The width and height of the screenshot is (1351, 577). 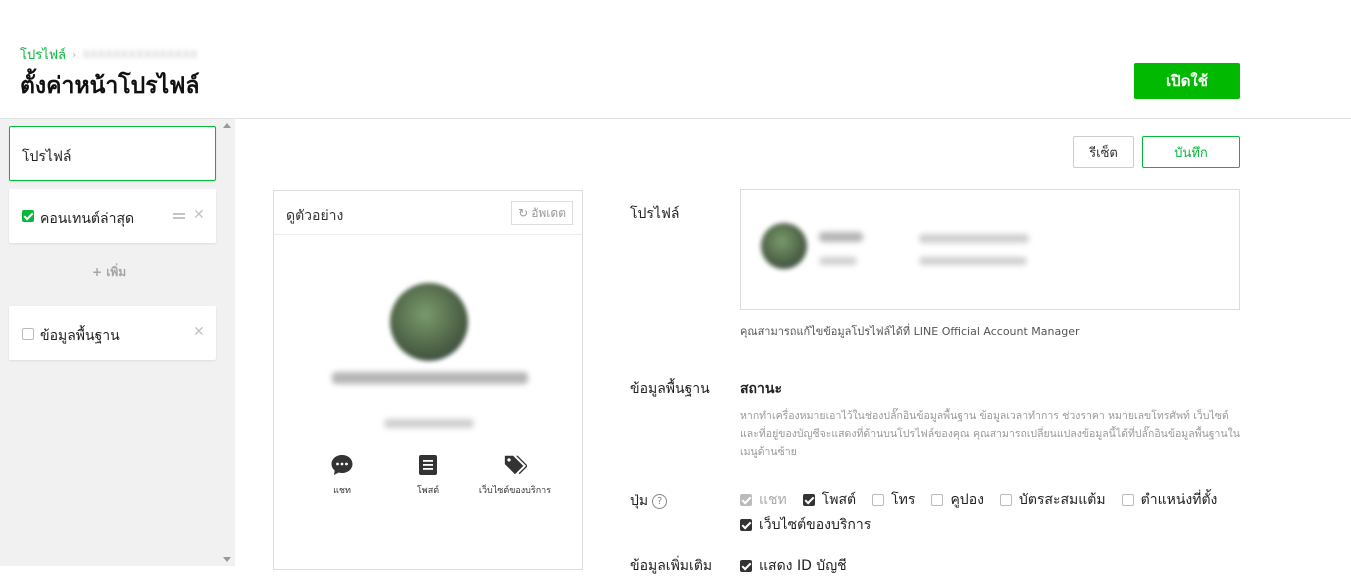 I want to click on tag-icon, so click(x=515, y=465).